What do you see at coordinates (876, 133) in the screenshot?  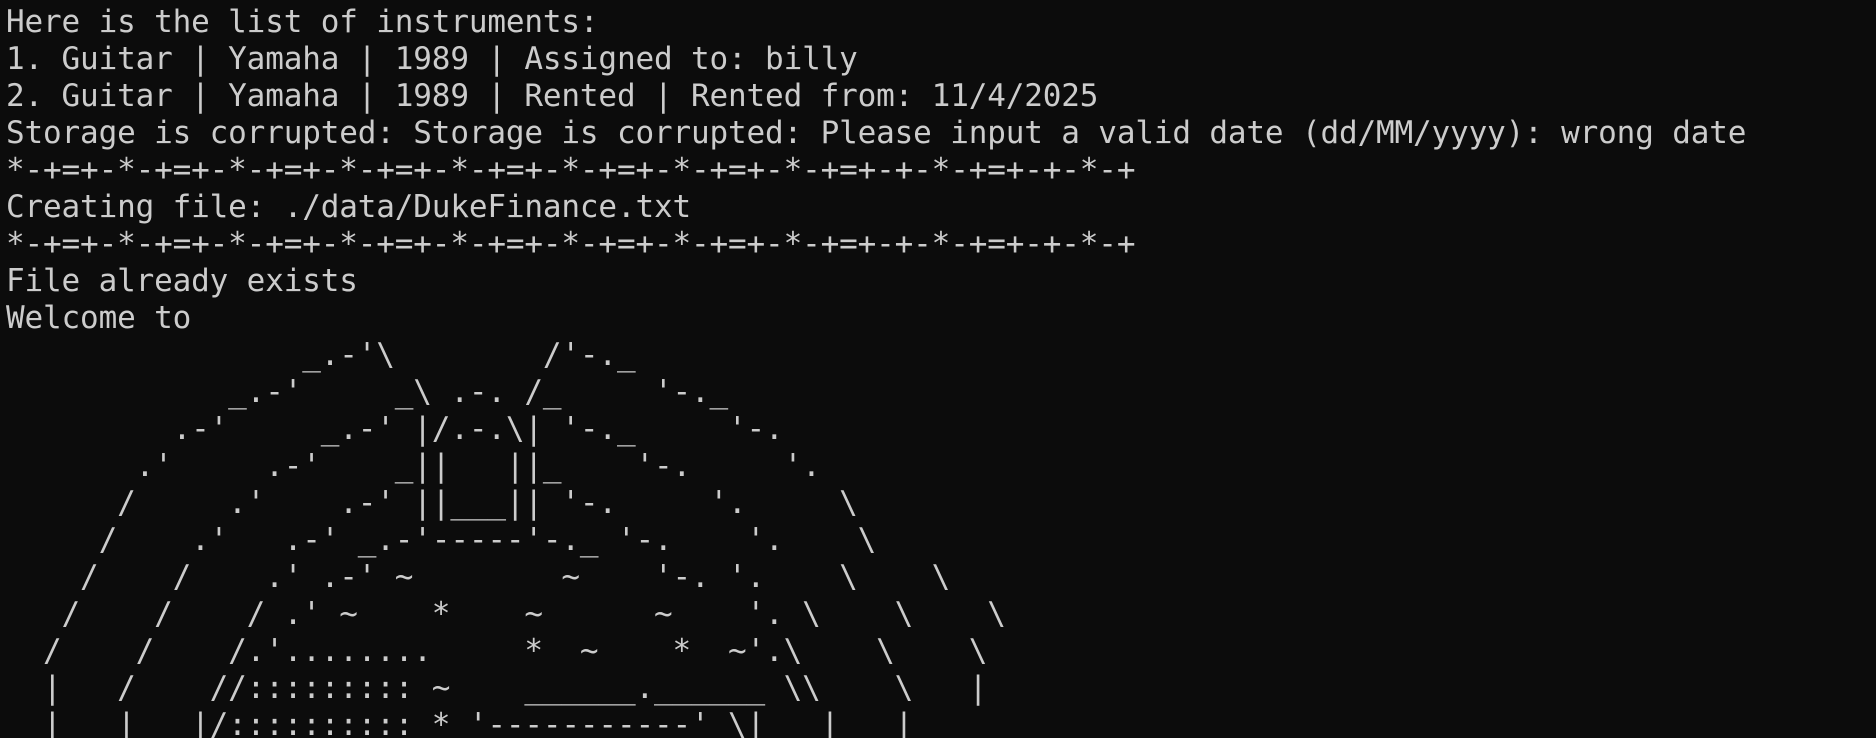 I see `storage-error-message: Storage is corrupted` at bounding box center [876, 133].